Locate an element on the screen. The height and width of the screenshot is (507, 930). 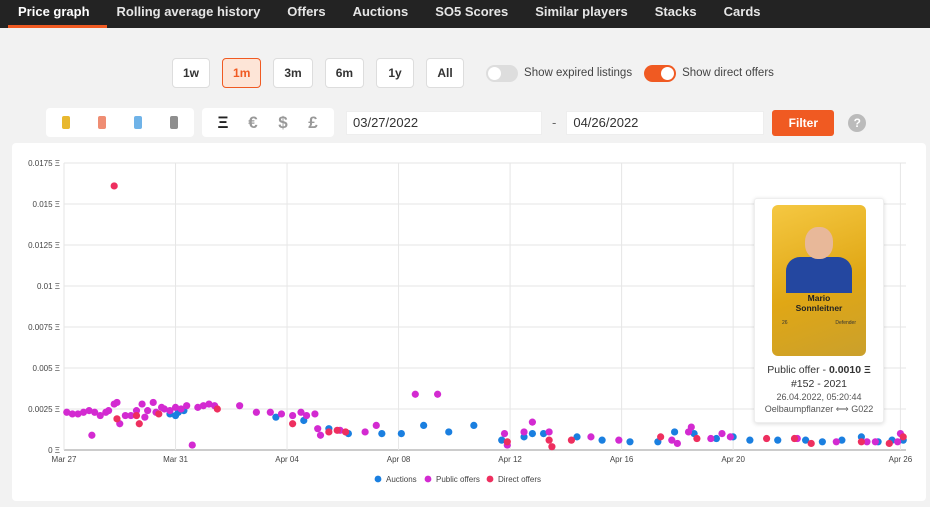
x-tick-label: Apr 04 is located at coordinates (287, 459).